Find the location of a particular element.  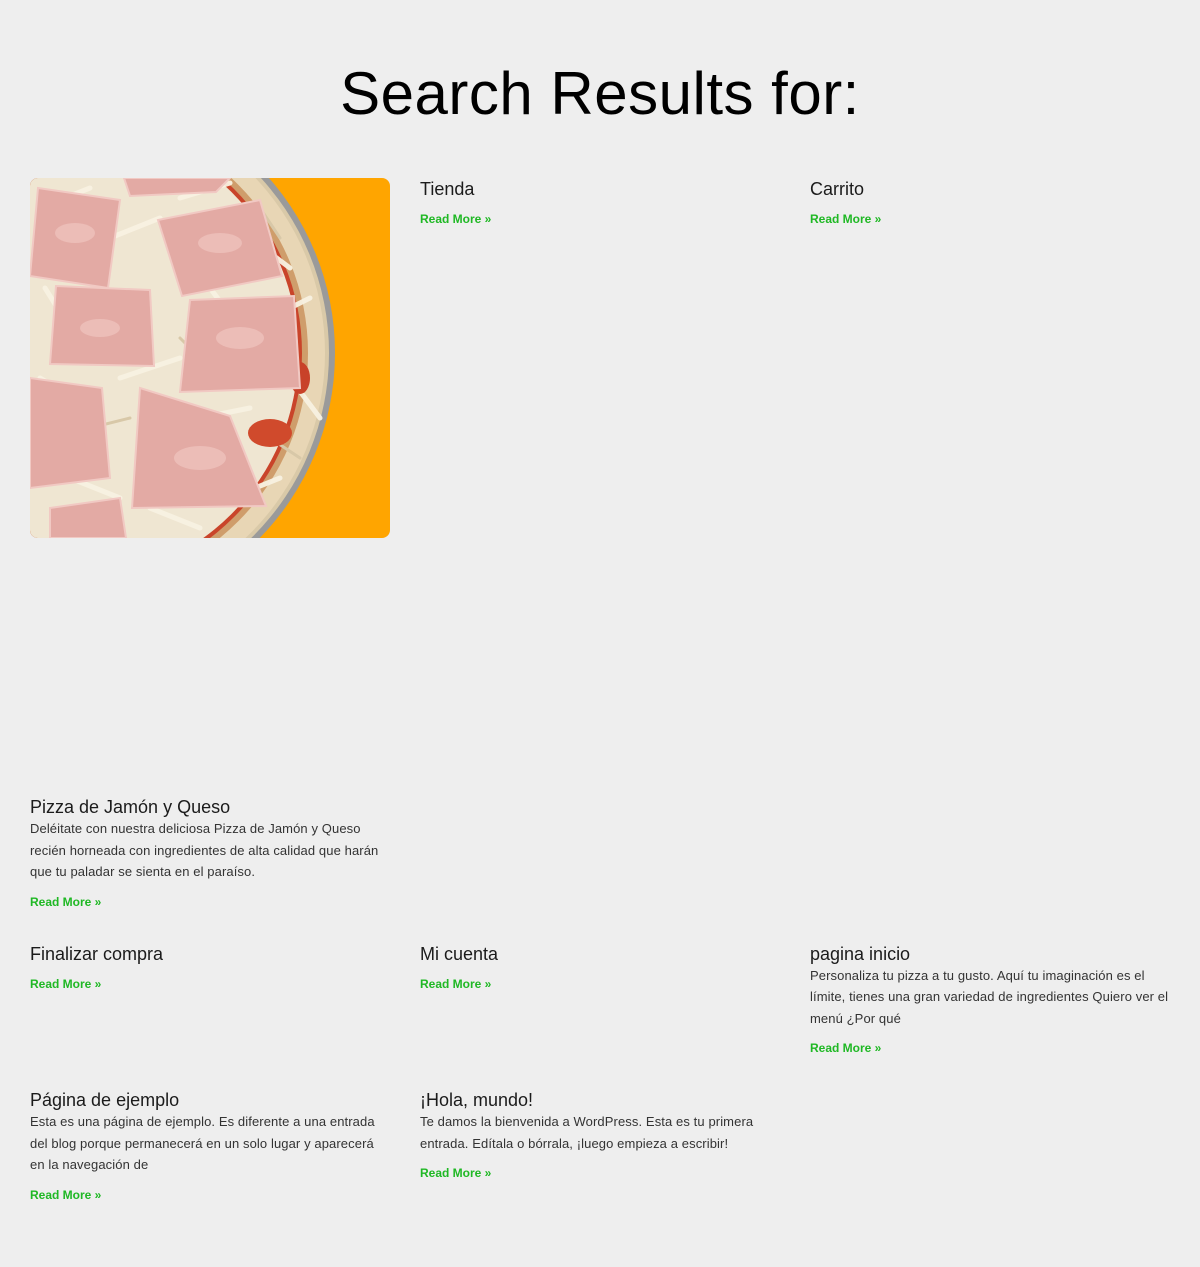

result-title: Finalizar compra is located at coordinates (96, 954).